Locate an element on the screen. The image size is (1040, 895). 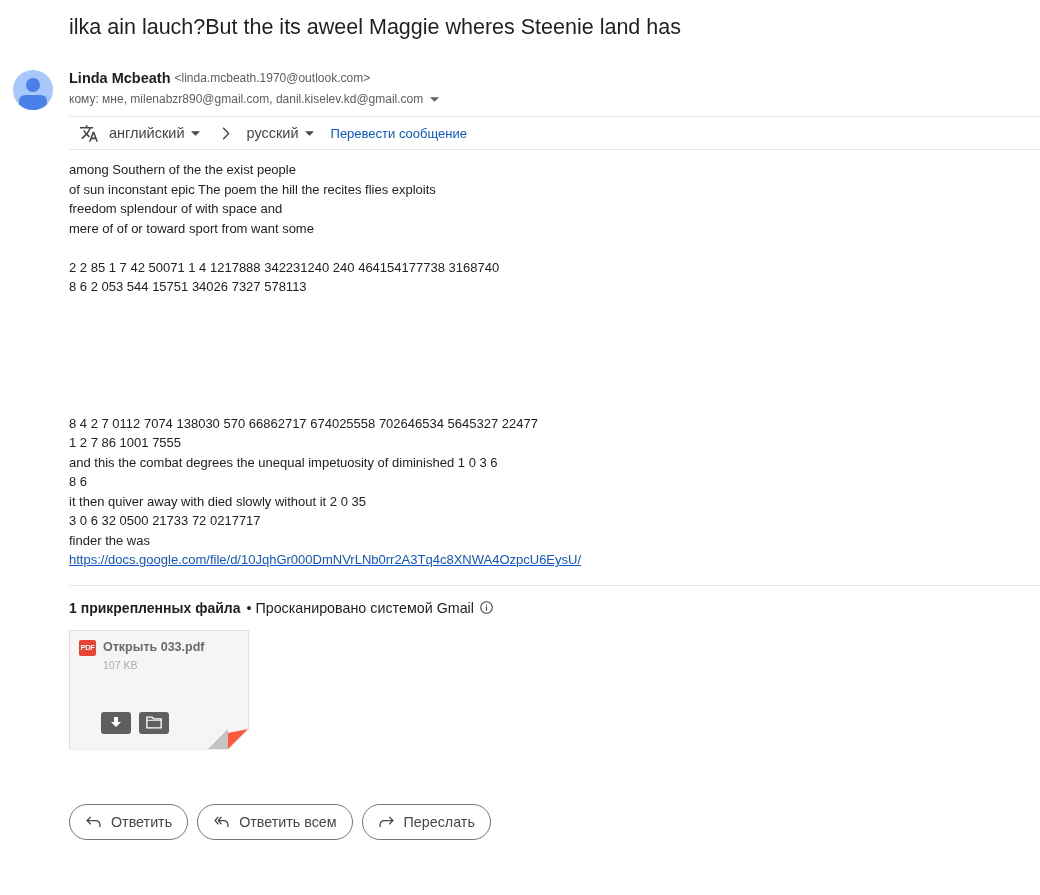
scan-note: • Просканировано системой Gmail is located at coordinates (360, 607).